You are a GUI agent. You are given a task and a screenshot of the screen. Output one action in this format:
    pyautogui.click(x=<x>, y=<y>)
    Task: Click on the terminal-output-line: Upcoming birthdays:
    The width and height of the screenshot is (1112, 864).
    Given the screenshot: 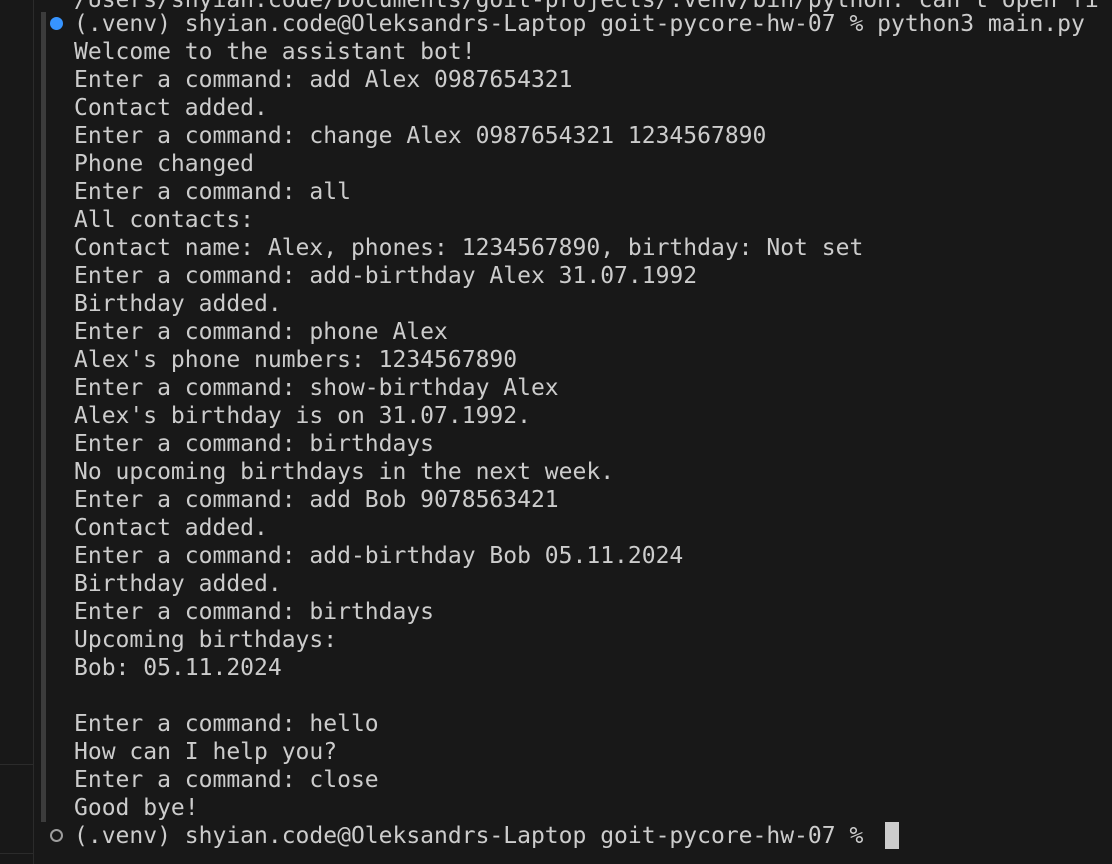 What is the action you would take?
    pyautogui.click(x=206, y=640)
    